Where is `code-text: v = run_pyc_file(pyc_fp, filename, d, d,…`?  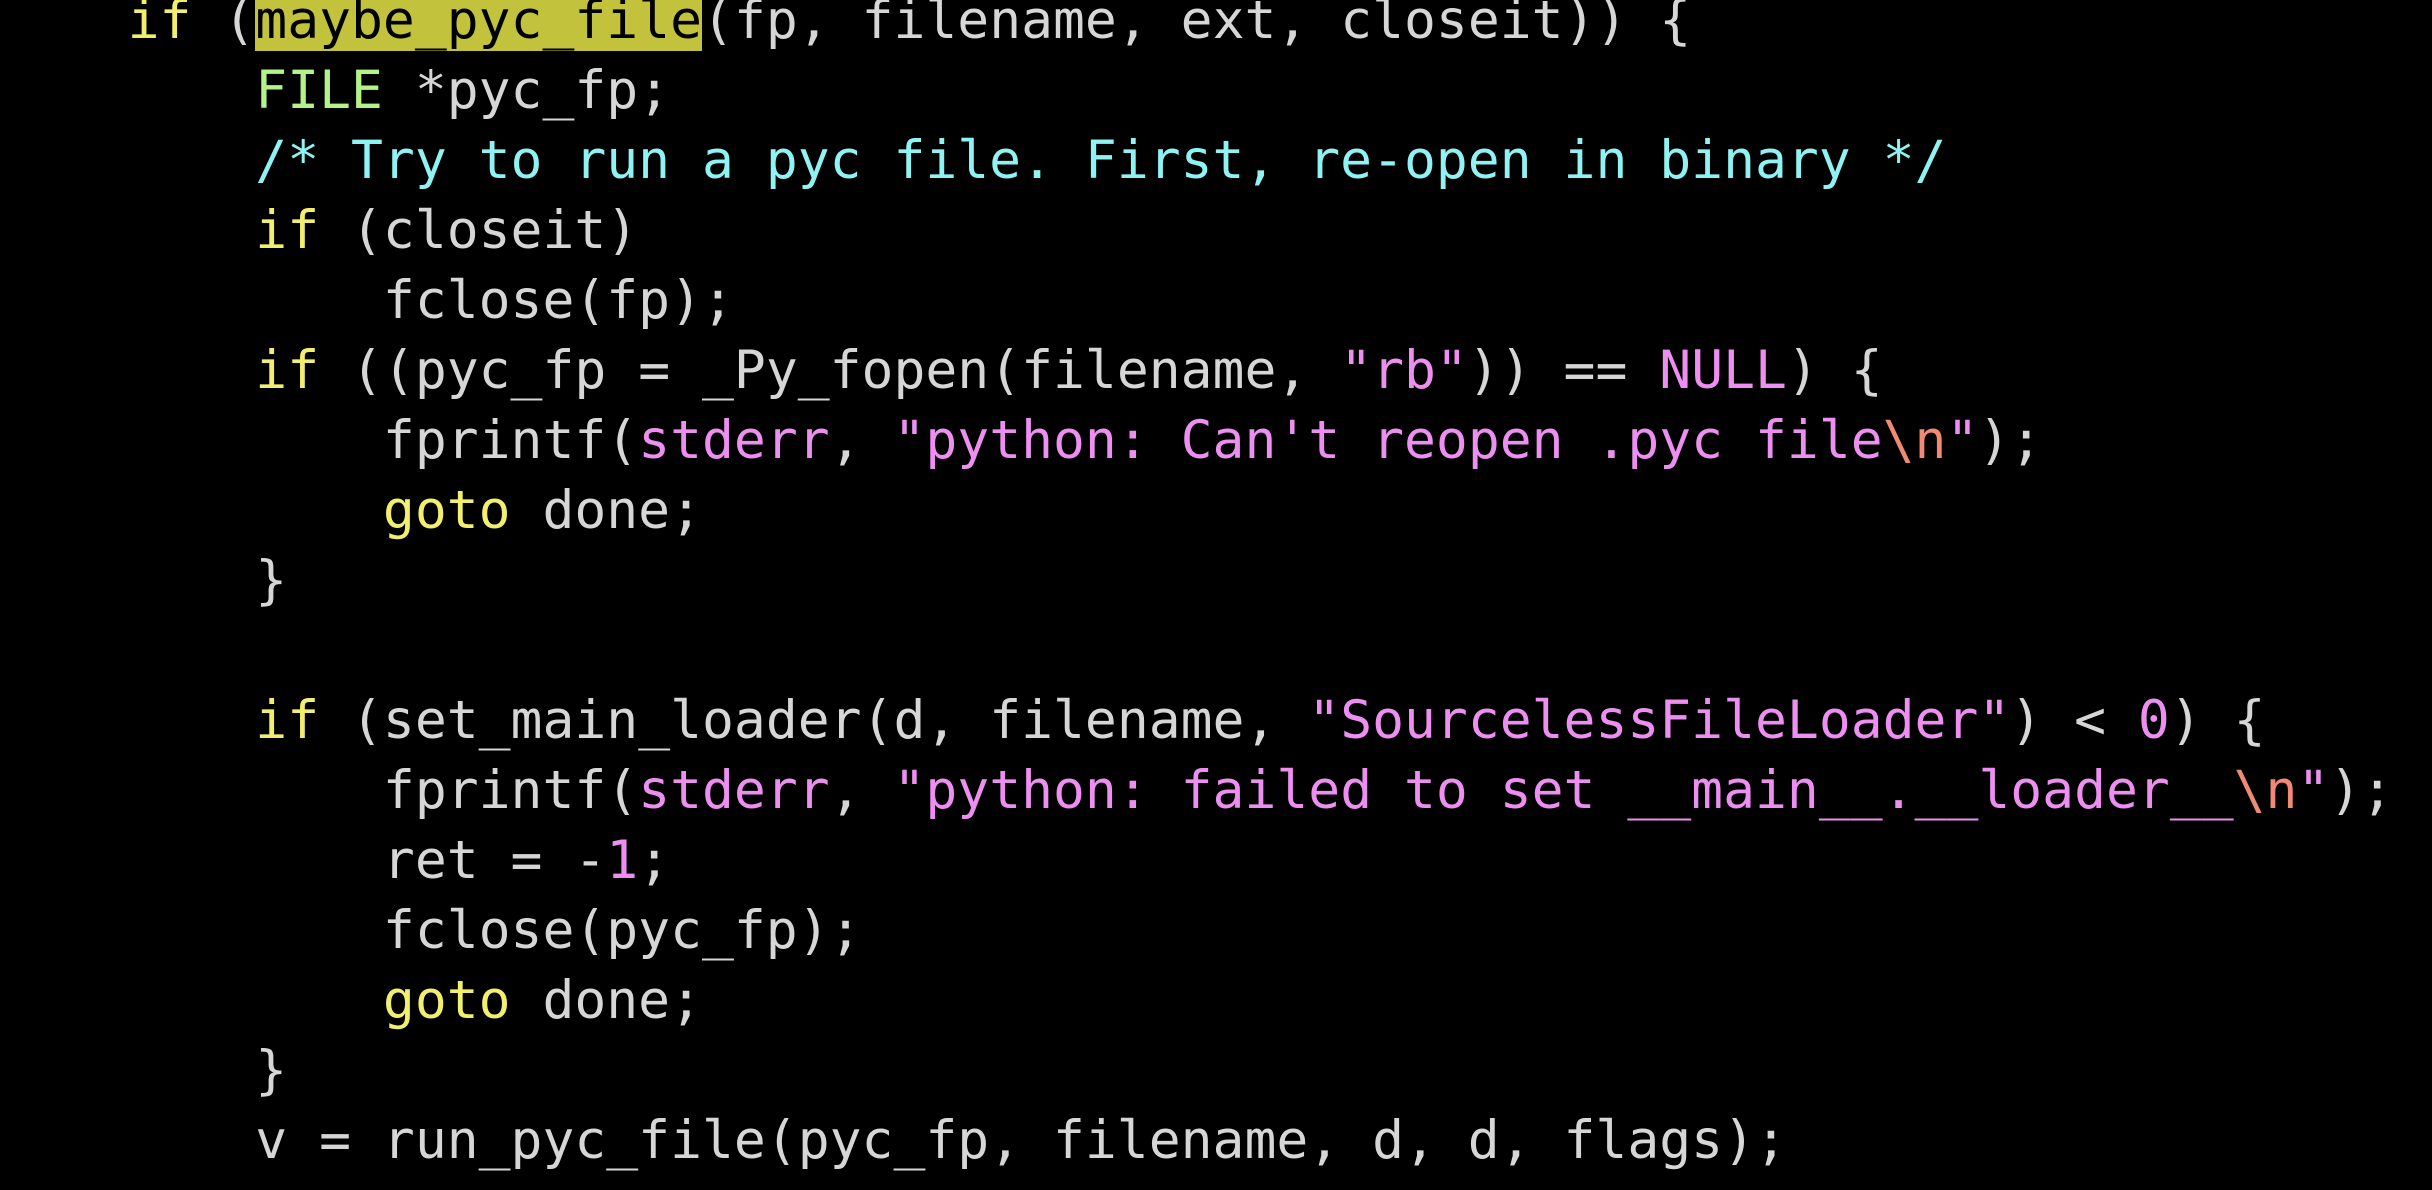
code-text: v = run_pyc_file(pyc_fp, filename, d, d,… is located at coordinates (893, 1140).